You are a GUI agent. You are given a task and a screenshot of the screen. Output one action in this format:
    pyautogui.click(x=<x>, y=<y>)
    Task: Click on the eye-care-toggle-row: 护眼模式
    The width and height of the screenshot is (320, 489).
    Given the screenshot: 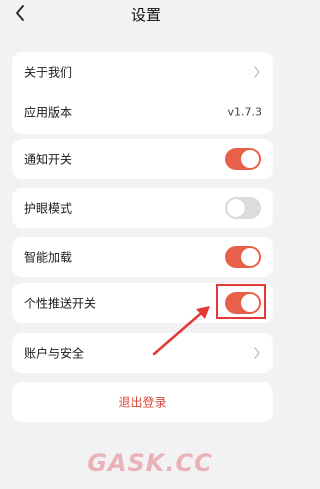 What is the action you would take?
    pyautogui.click(x=142, y=208)
    